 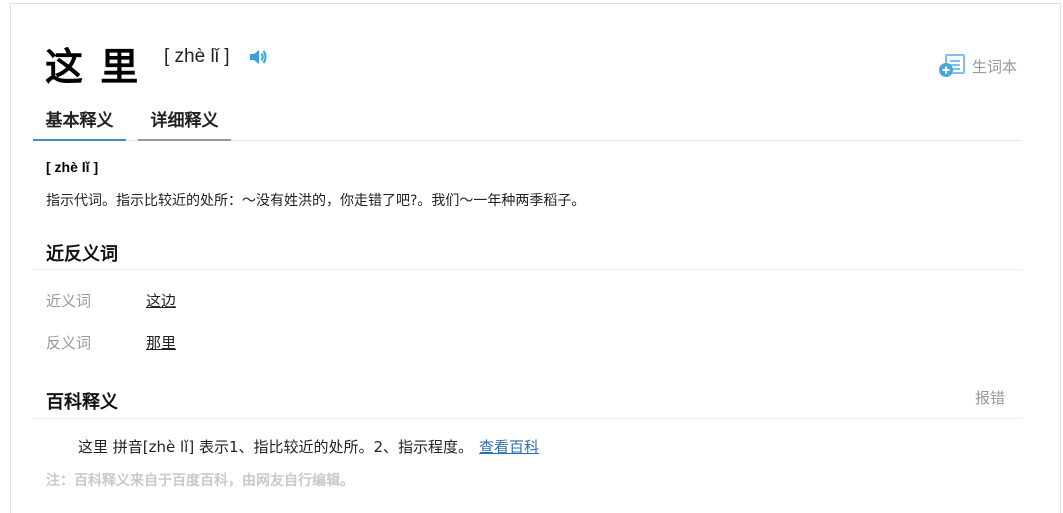 What do you see at coordinates (161, 342) in the screenshot?
I see `antonym-link: 那里` at bounding box center [161, 342].